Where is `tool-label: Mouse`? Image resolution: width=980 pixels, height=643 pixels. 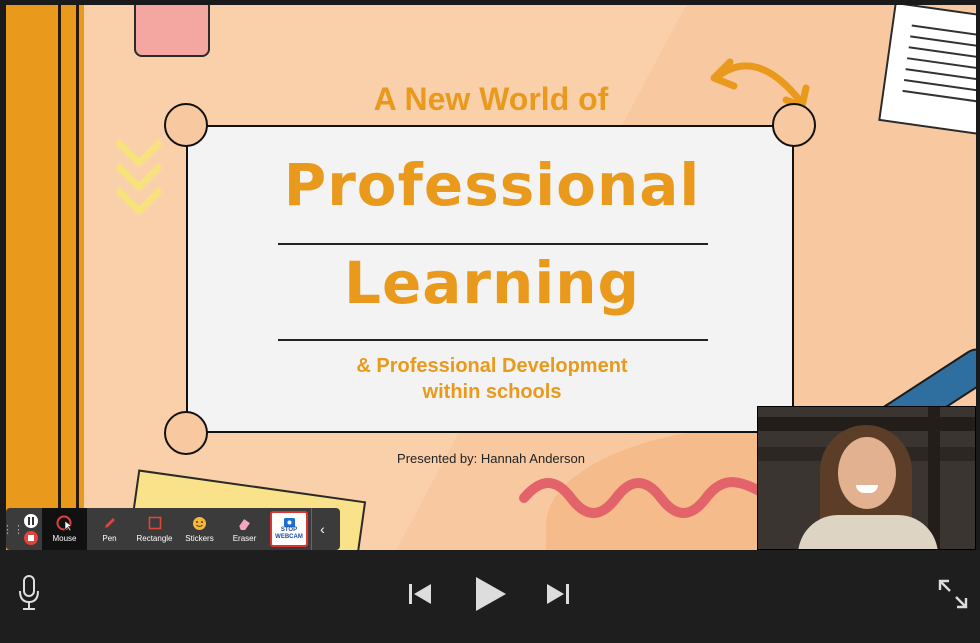 tool-label: Mouse is located at coordinates (64, 538).